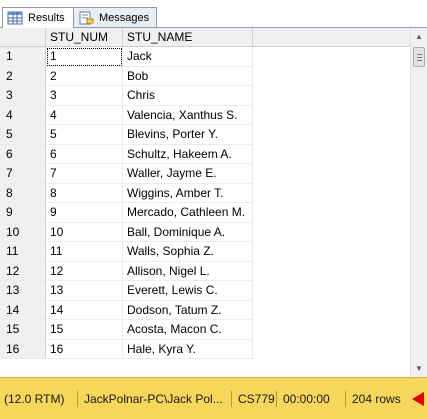  I want to click on tab-messages: Messages, so click(115, 17).